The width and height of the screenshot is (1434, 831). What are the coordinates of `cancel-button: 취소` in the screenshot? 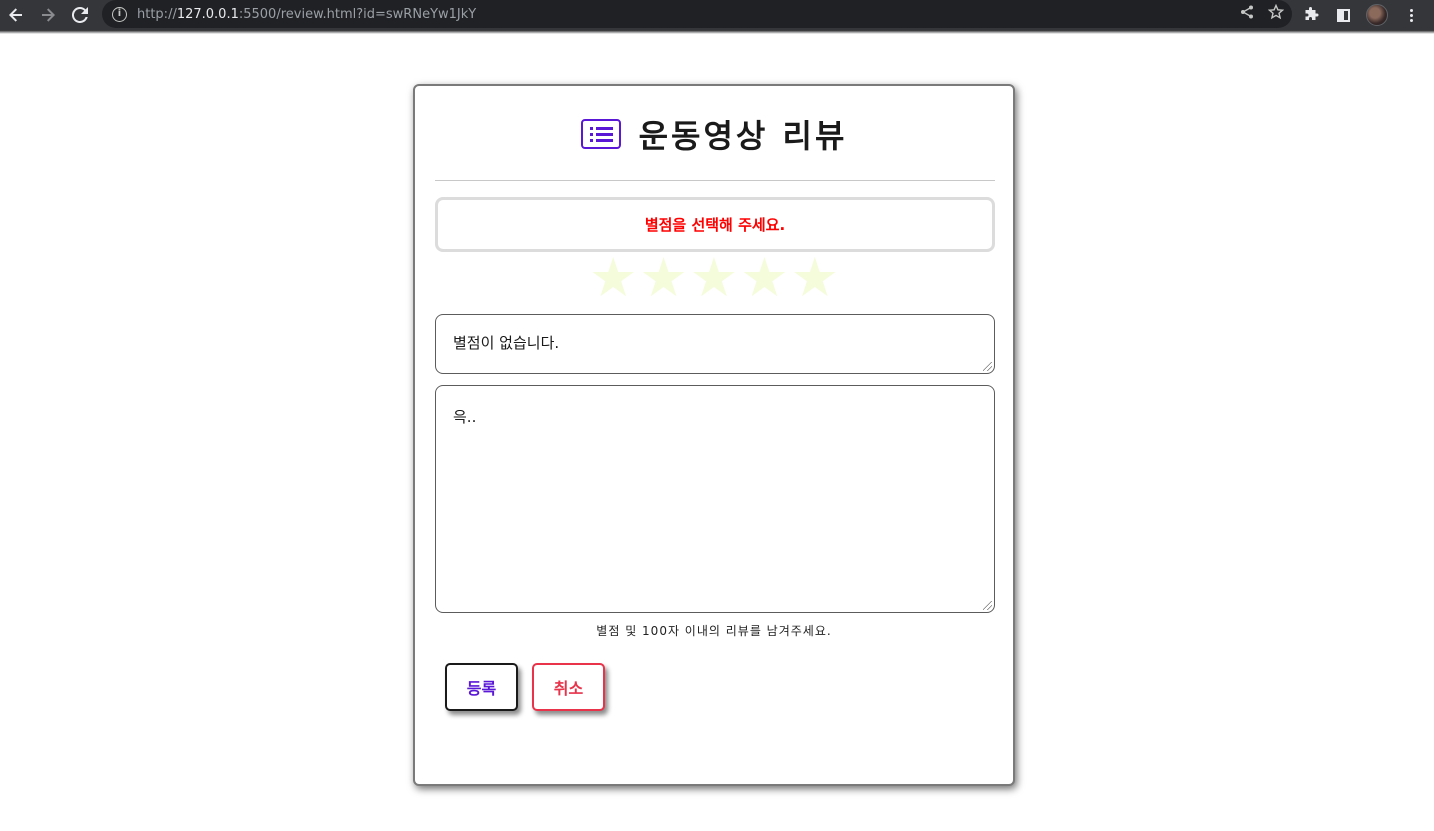 It's located at (568, 687).